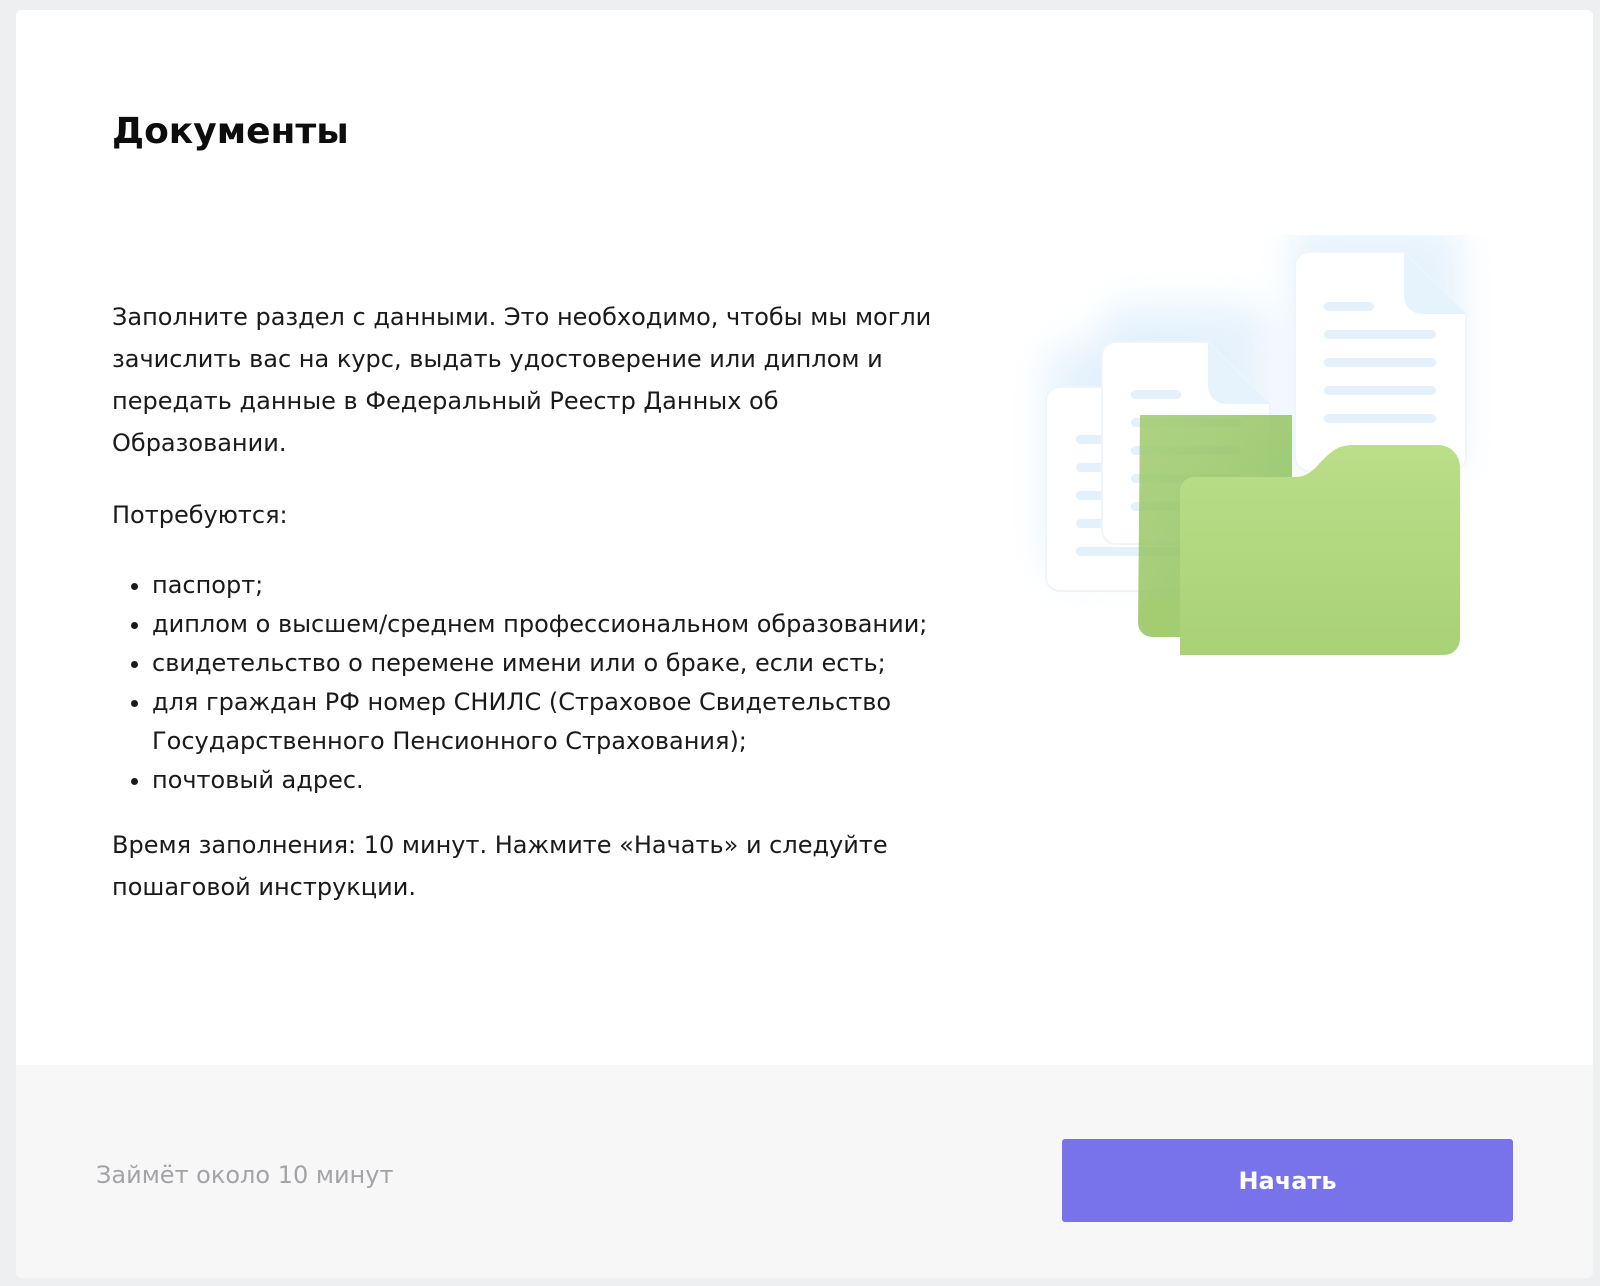  I want to click on list-item: паспорт;, so click(562, 585).